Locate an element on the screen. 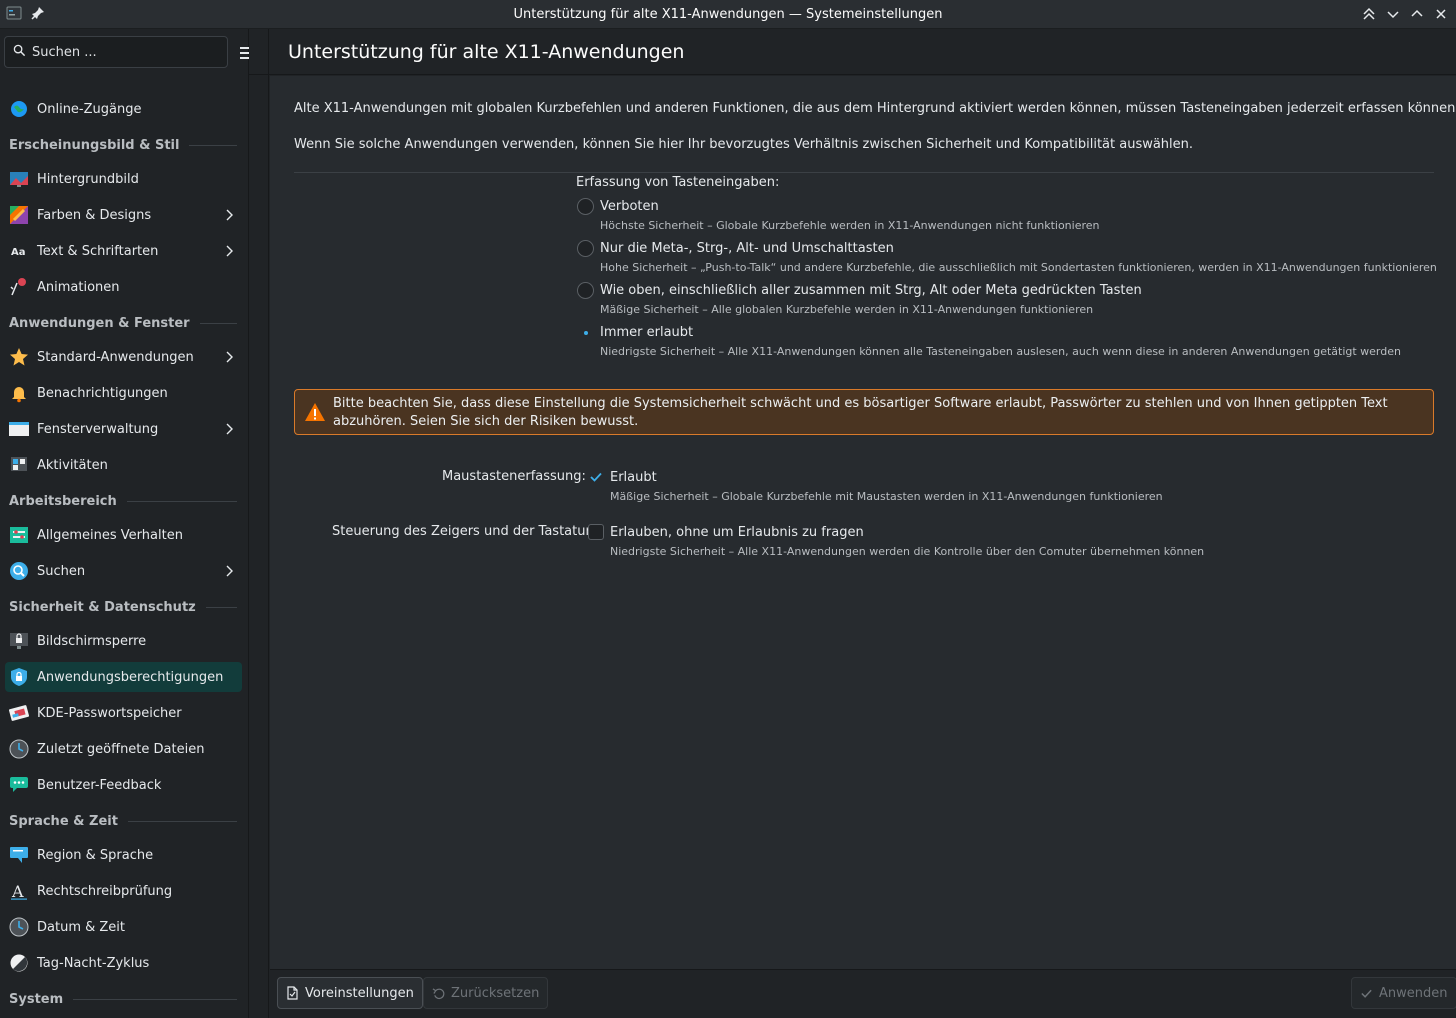 The width and height of the screenshot is (1456, 1018). sidebar-section-label: Arbeitsbereich is located at coordinates (63, 501).